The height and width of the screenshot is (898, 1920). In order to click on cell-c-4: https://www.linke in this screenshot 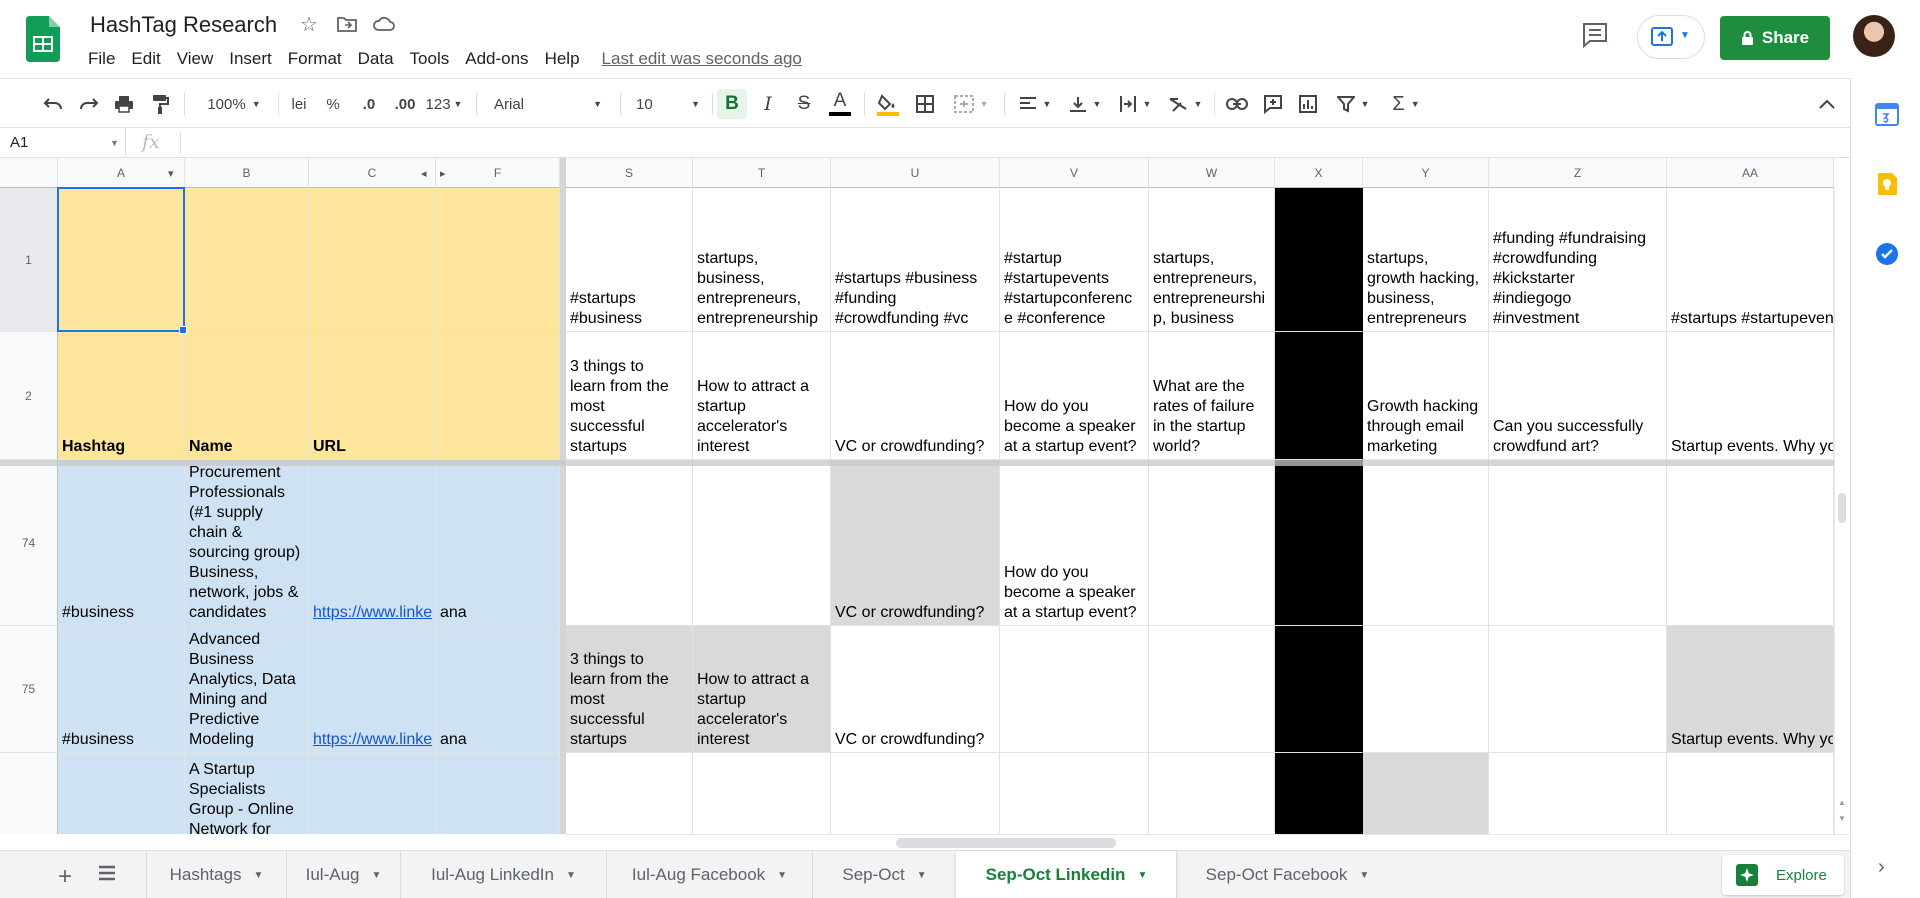, I will do `click(372, 689)`.